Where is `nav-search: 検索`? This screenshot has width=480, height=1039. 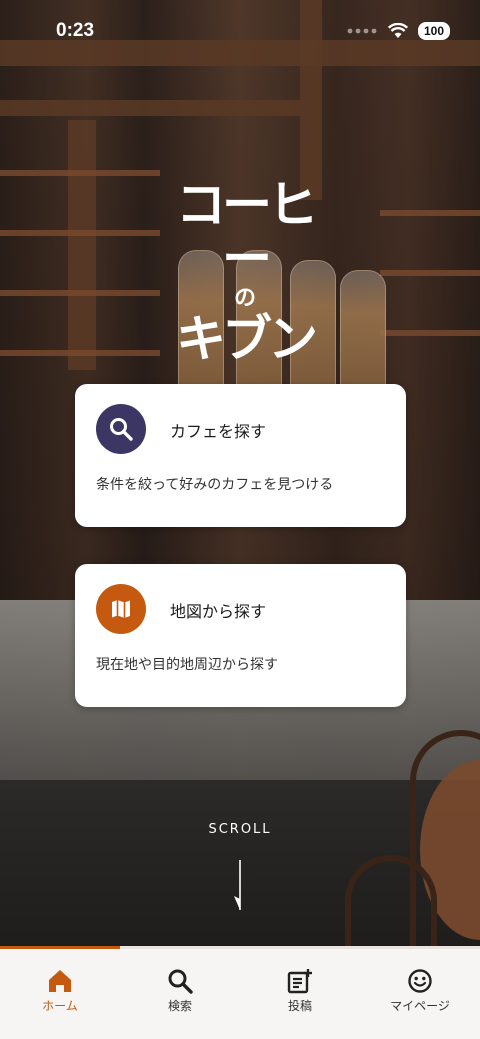
nav-search: 検索 is located at coordinates (180, 994).